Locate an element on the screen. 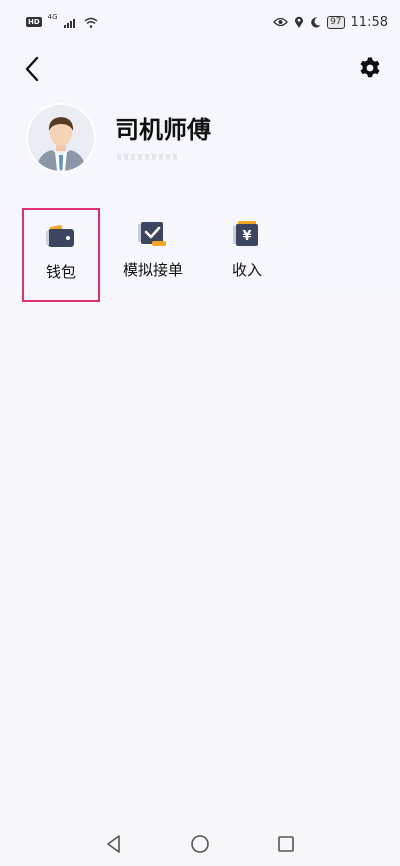 The height and width of the screenshot is (866, 400). status-right: 97 11:58 is located at coordinates (330, 22).